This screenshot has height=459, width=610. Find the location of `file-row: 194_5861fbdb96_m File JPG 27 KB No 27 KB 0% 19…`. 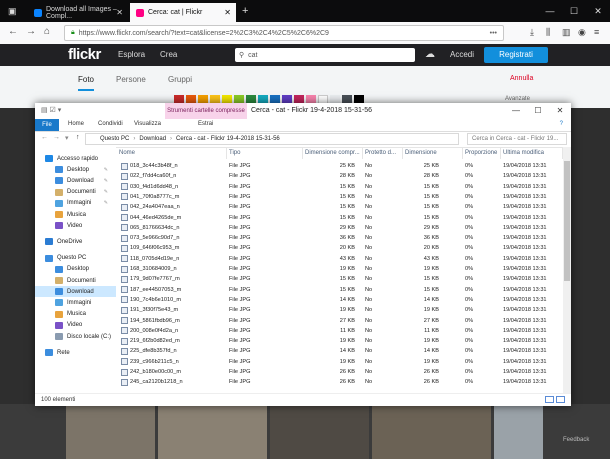

file-row: 194_5861fbdb96_m File JPG 27 KB No 27 KB 0% 19… is located at coordinates (340, 321).